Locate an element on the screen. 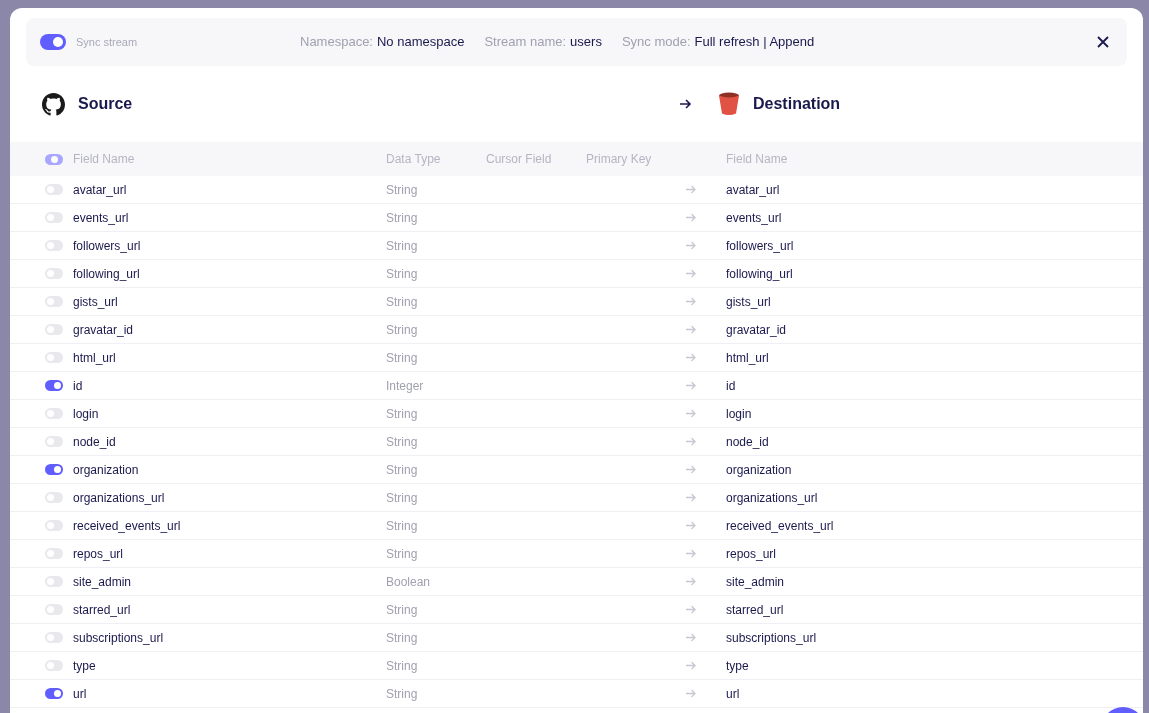  destination-field-name: node_id is located at coordinates (747, 442).